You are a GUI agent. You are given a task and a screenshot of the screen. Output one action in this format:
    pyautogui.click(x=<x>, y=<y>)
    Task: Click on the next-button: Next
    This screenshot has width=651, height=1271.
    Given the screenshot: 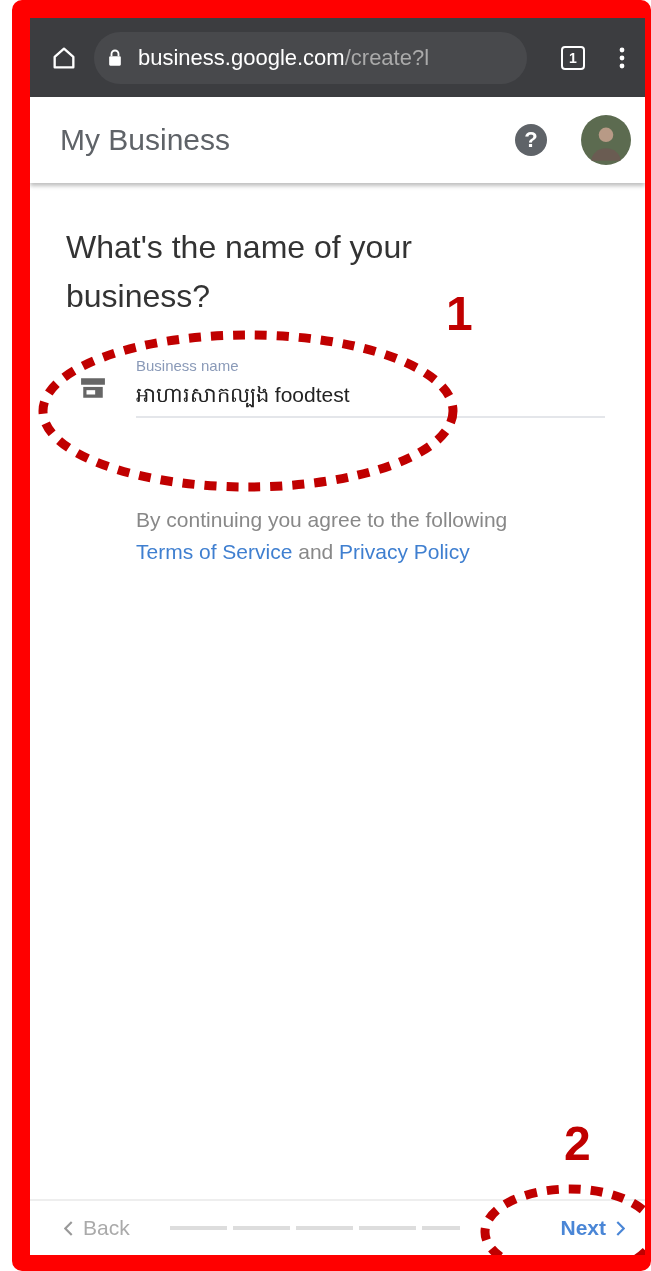 What is the action you would take?
    pyautogui.click(x=592, y=1228)
    